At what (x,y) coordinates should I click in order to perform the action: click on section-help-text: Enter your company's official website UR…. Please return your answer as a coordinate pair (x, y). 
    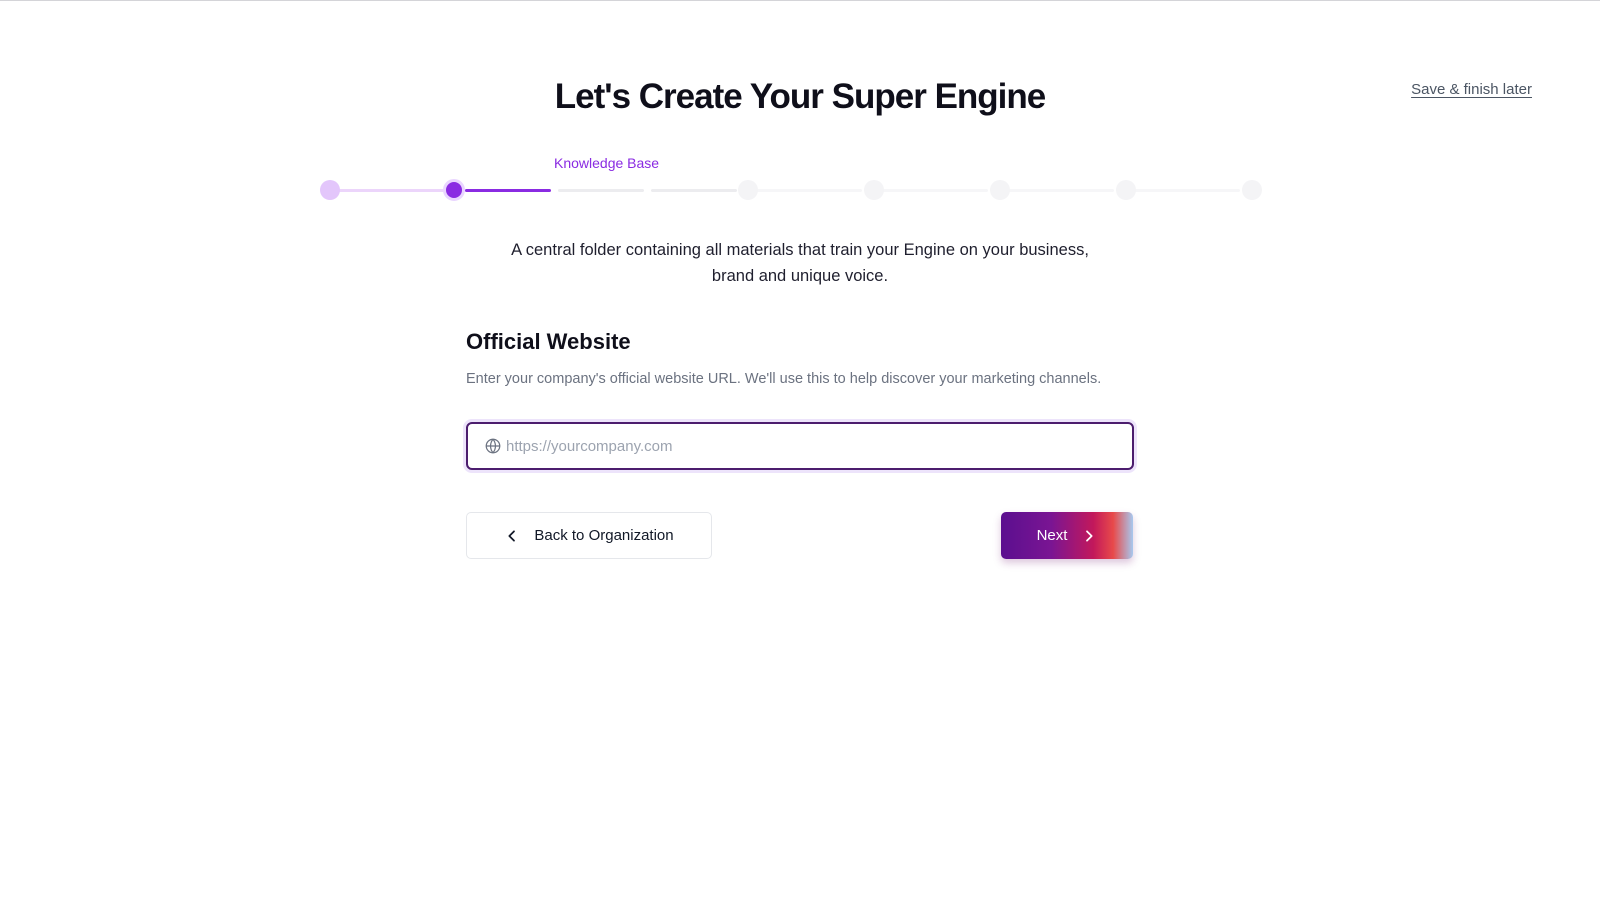
    Looking at the image, I should click on (784, 379).